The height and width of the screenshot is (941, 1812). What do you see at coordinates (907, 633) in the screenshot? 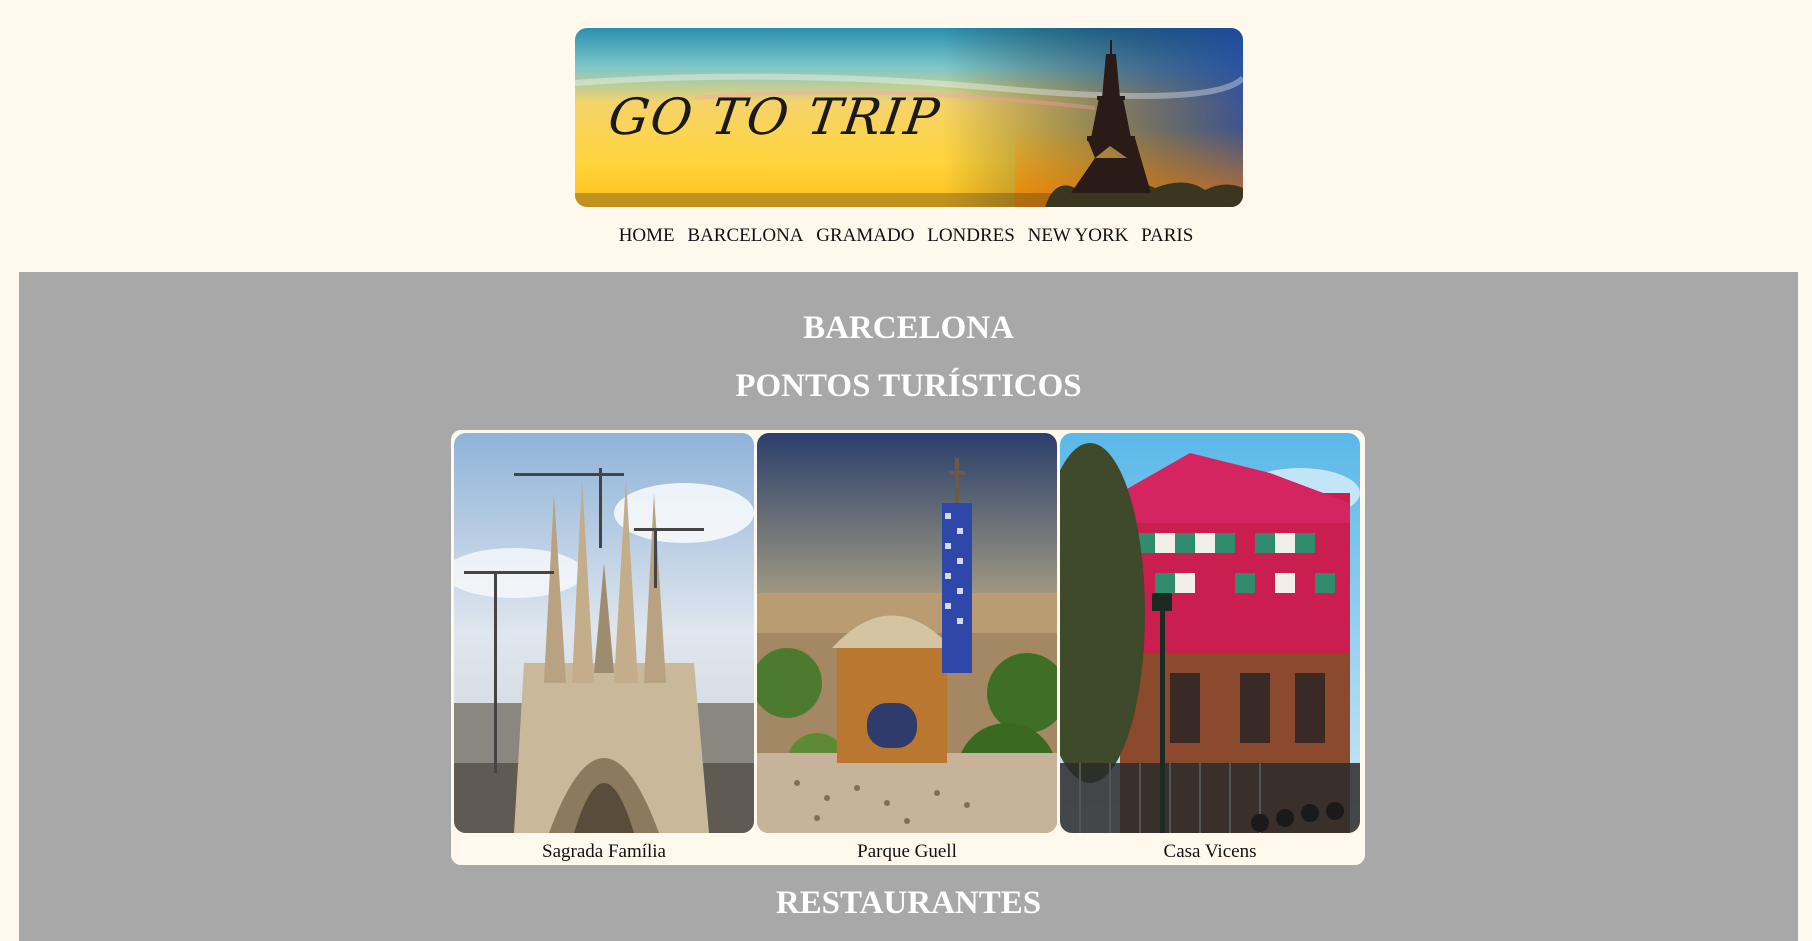
I see `parque-guell-photo` at bounding box center [907, 633].